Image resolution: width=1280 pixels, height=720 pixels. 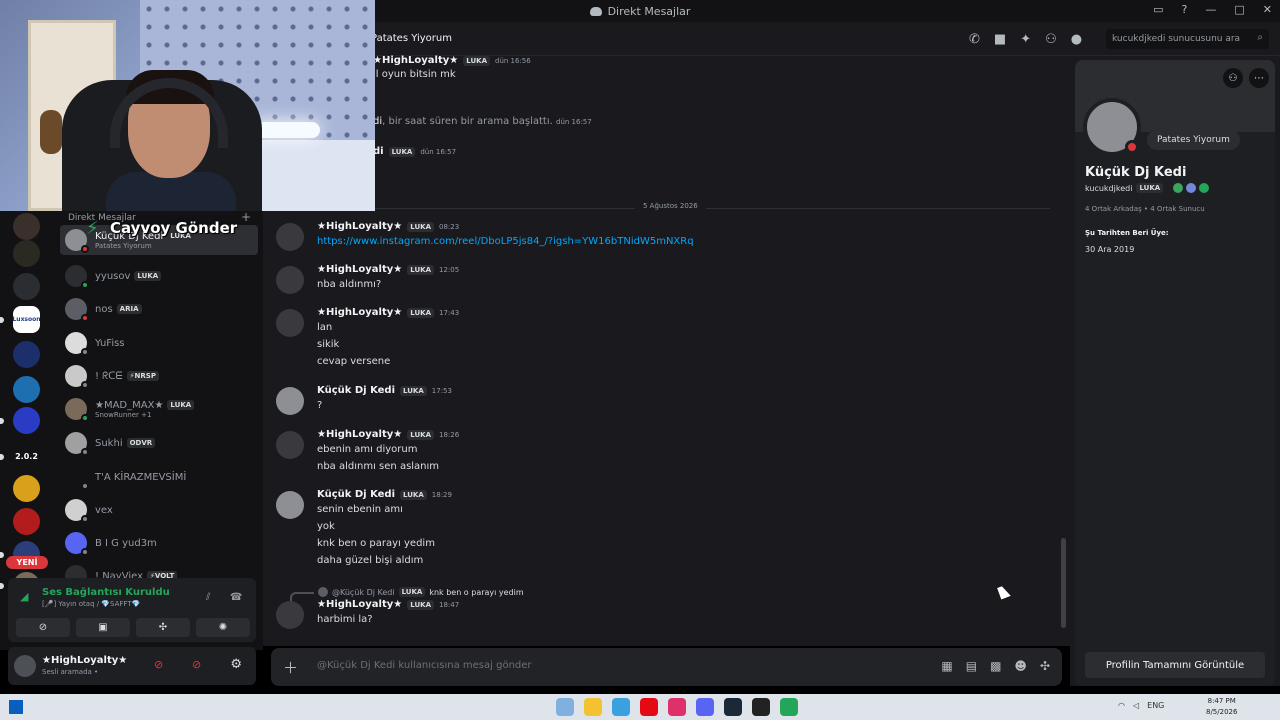 I want to click on soundboard-button: ✺, so click(x=223, y=627).